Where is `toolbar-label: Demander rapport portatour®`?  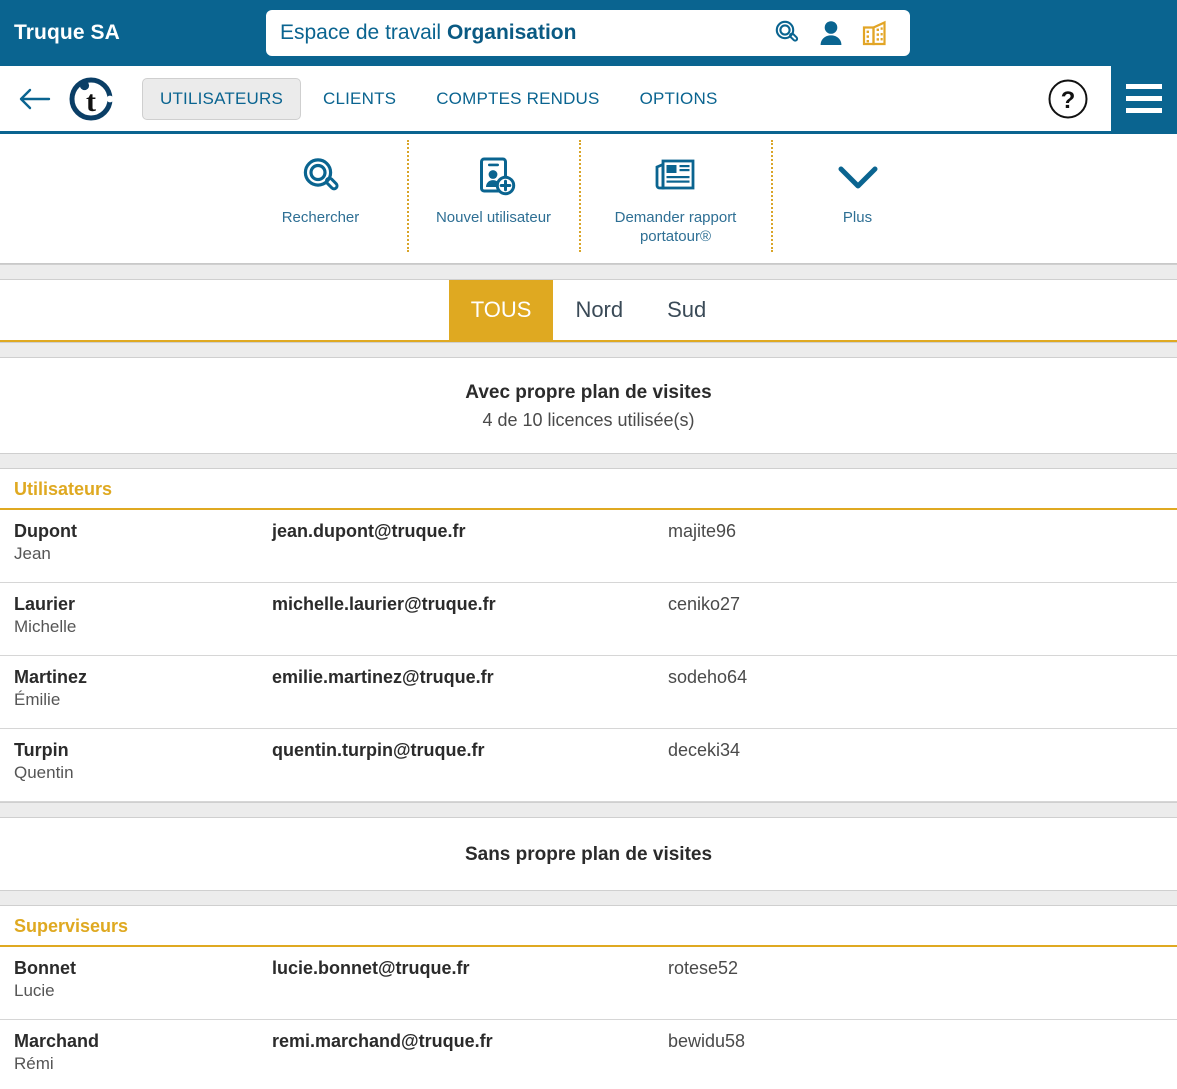
toolbar-label: Demander rapport portatour® is located at coordinates (675, 227).